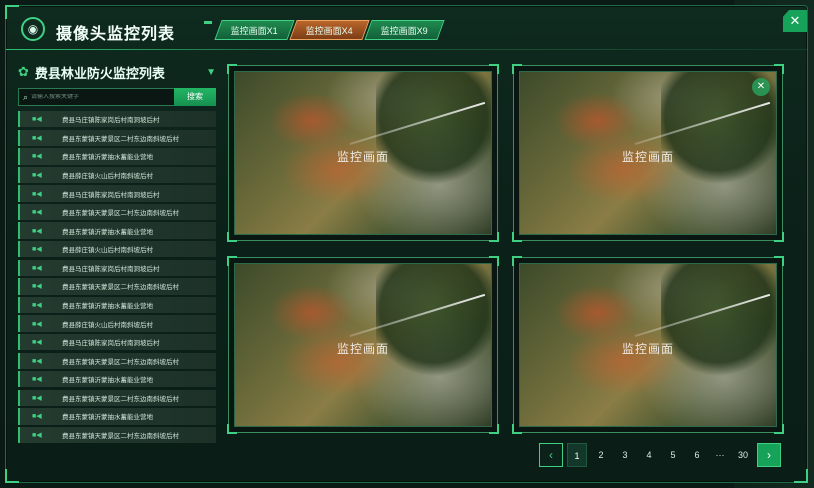 Image resolution: width=814 pixels, height=488 pixels. Describe the element at coordinates (208, 22) in the screenshot. I see `header-accent` at that location.